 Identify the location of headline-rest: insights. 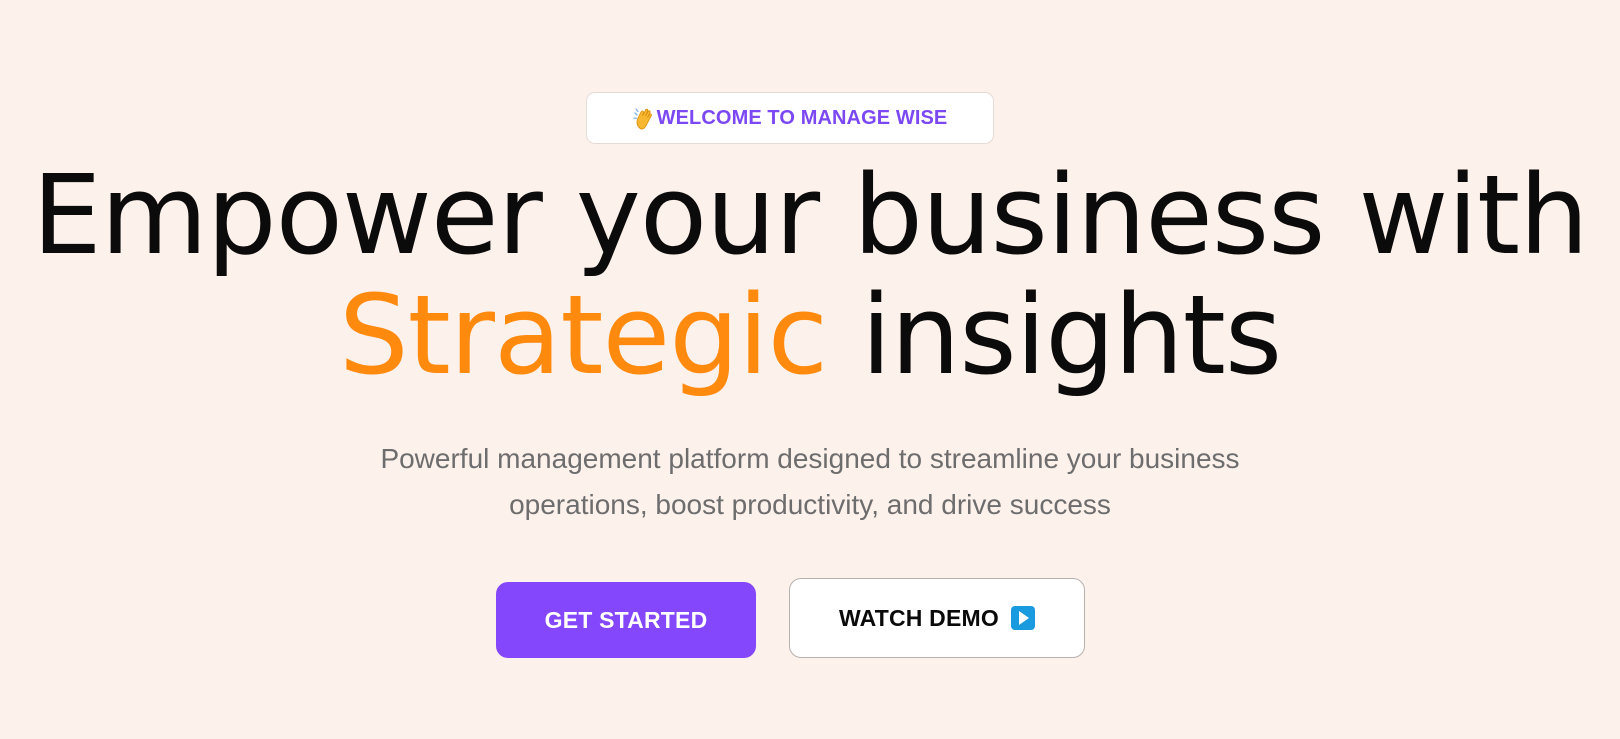
(1071, 335).